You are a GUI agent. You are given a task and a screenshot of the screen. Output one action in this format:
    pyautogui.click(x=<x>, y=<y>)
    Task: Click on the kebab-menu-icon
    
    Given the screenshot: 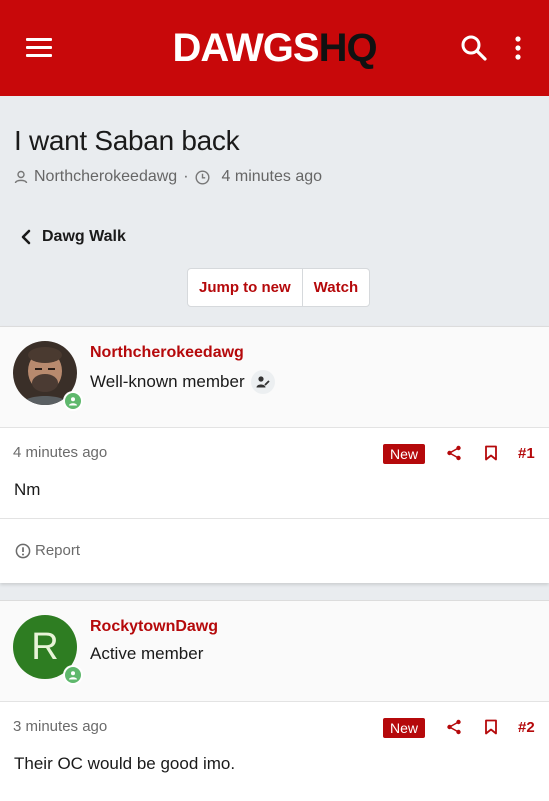 What is the action you would take?
    pyautogui.click(x=518, y=48)
    